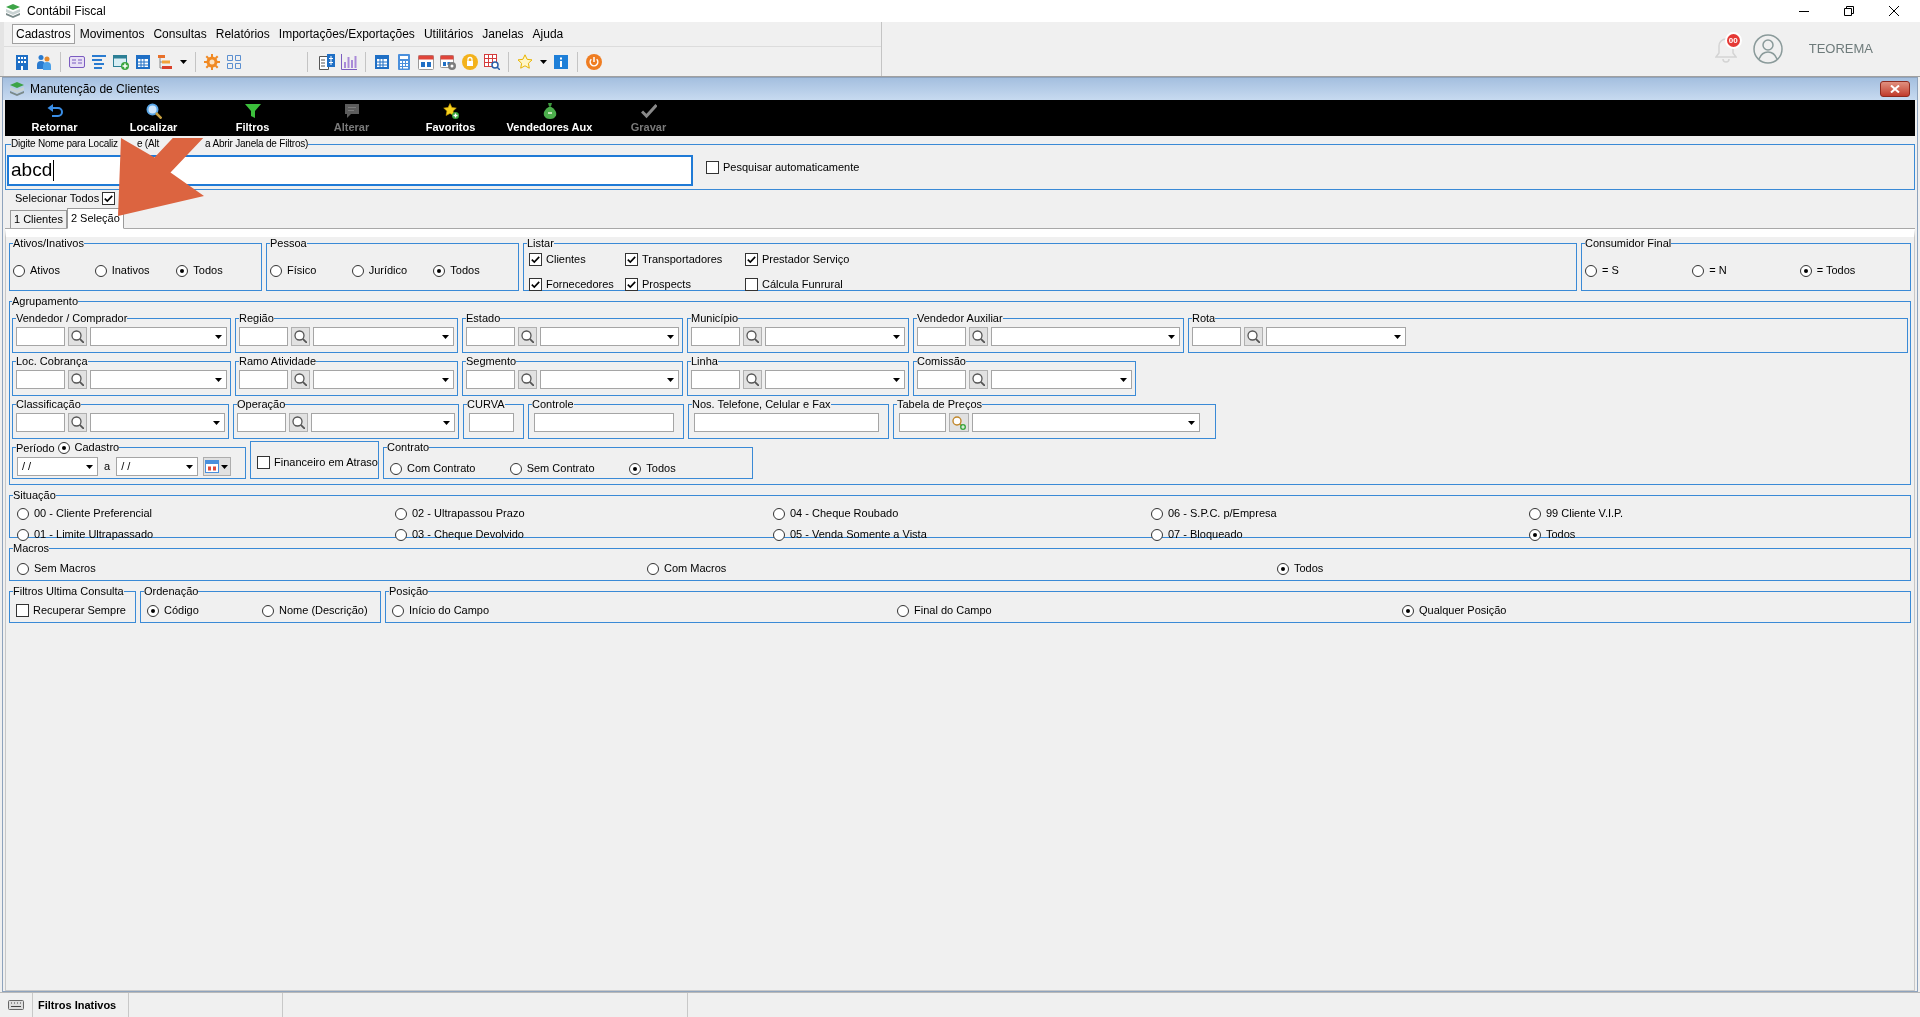 The width and height of the screenshot is (1920, 1017). Describe the element at coordinates (252, 118) in the screenshot. I see `action-button: Filtros` at that location.